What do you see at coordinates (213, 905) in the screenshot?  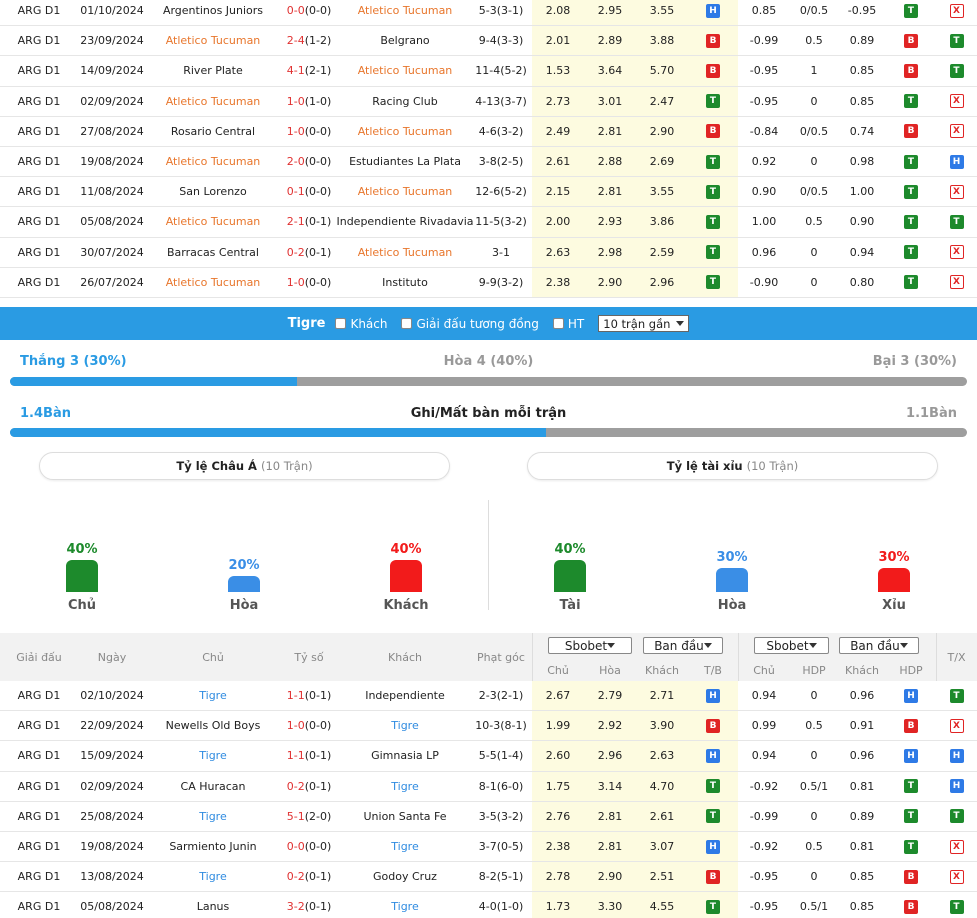 I see `home-team-link: Lanus` at bounding box center [213, 905].